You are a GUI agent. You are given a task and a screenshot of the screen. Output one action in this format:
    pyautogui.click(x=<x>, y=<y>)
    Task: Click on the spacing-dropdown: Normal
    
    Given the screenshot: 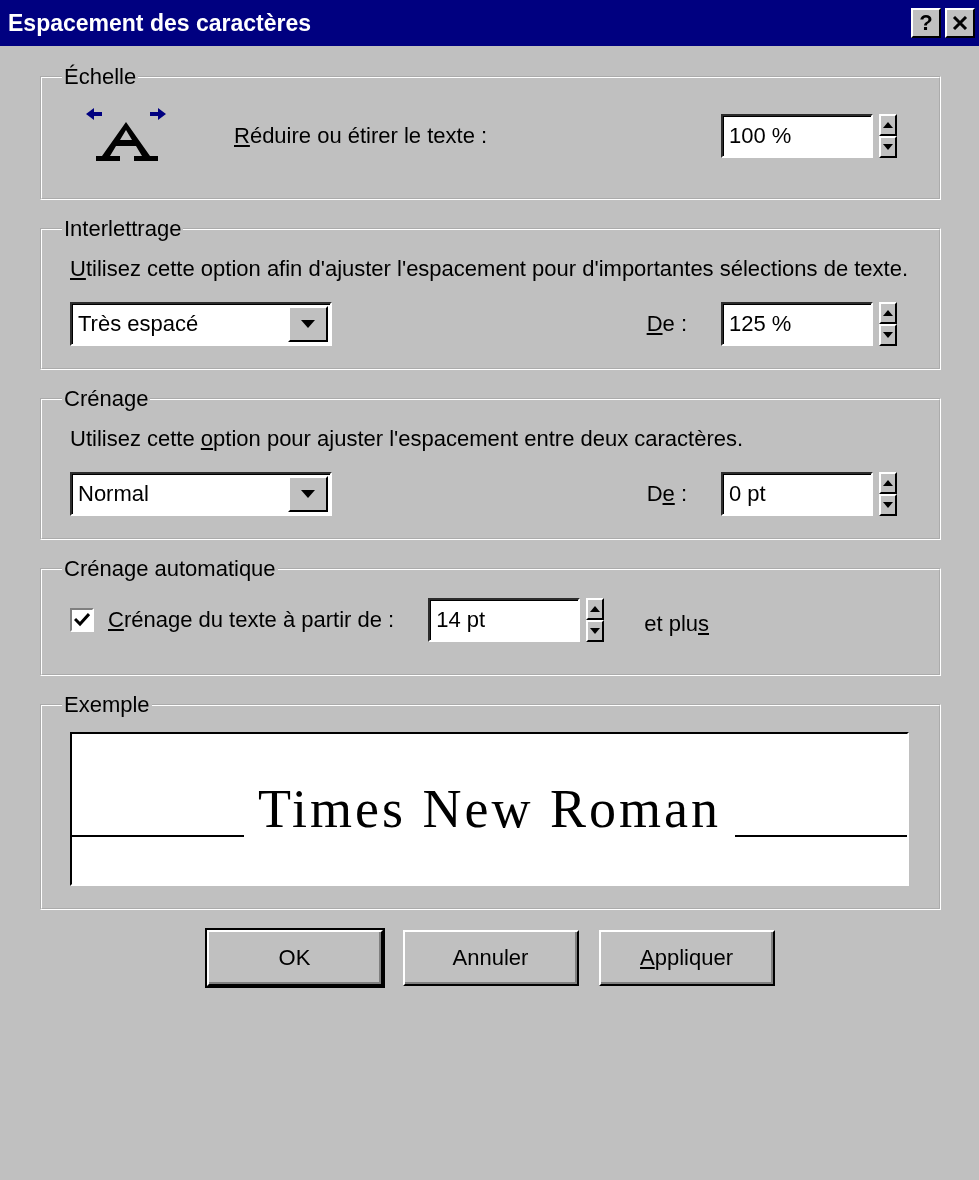 What is the action you would take?
    pyautogui.click(x=201, y=494)
    